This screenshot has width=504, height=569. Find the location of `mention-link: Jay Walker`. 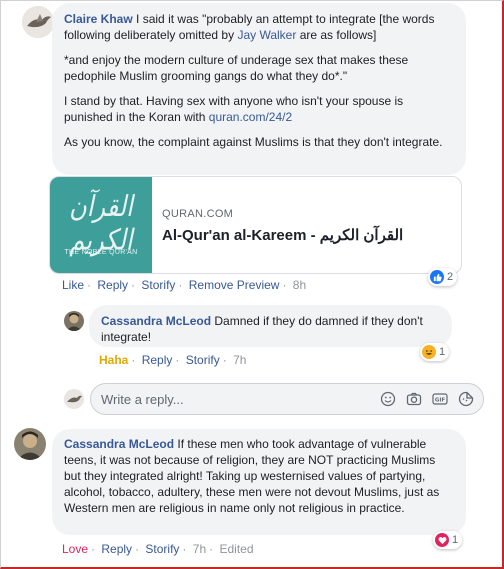

mention-link: Jay Walker is located at coordinates (266, 35).